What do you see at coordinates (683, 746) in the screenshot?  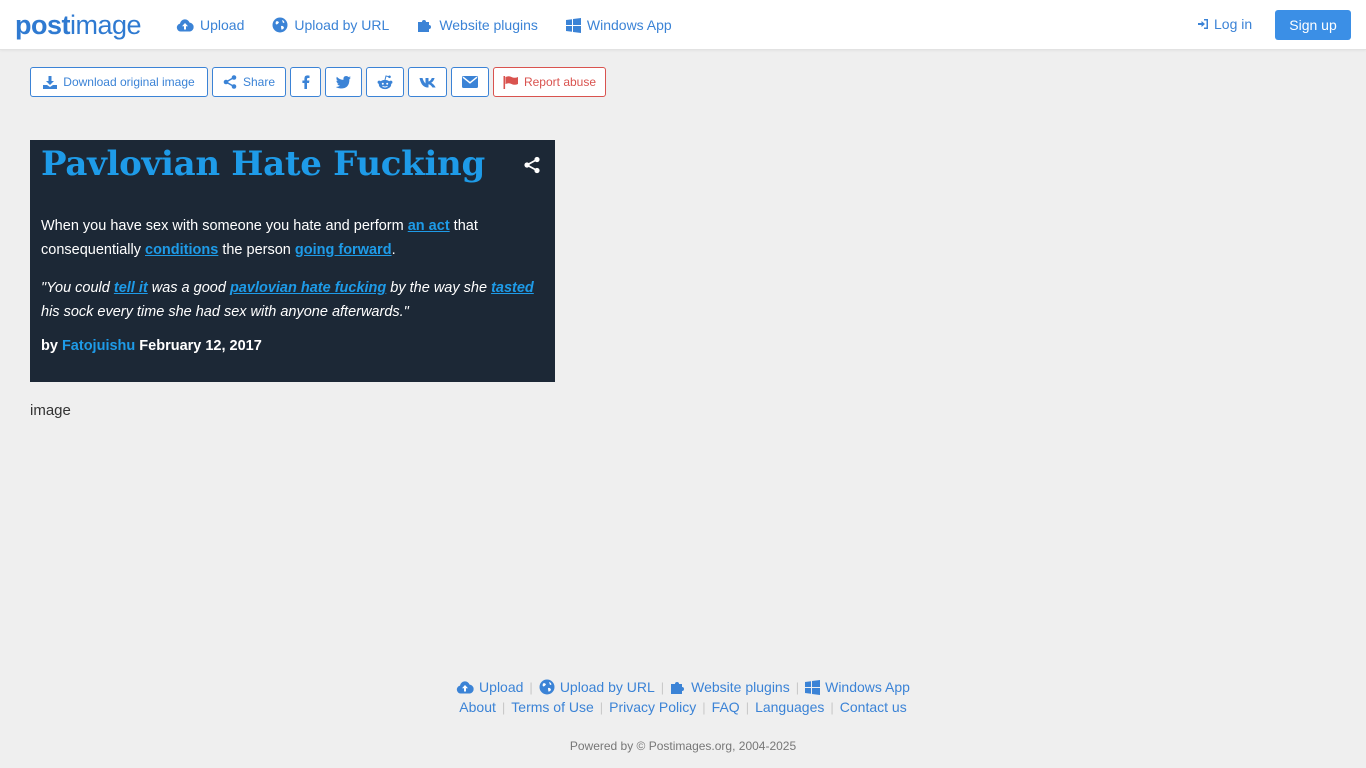 I see `powered-by: Powered by © Postimages.org, 2004-2025` at bounding box center [683, 746].